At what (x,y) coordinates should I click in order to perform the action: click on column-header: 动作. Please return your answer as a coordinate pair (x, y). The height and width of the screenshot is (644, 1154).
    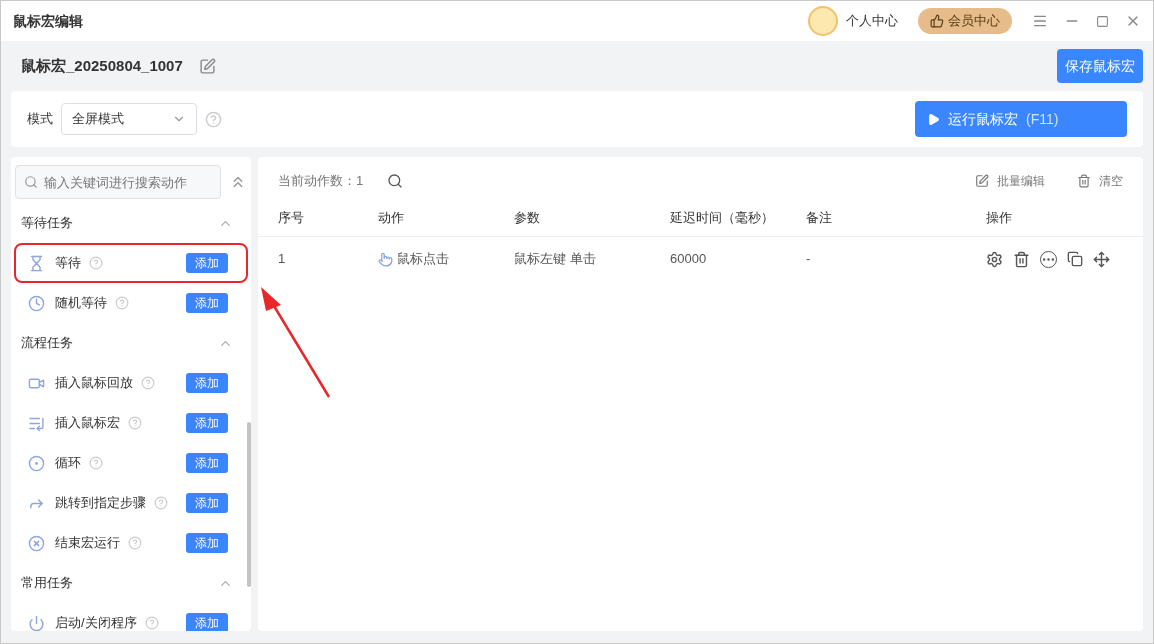
    Looking at the image, I should click on (391, 217).